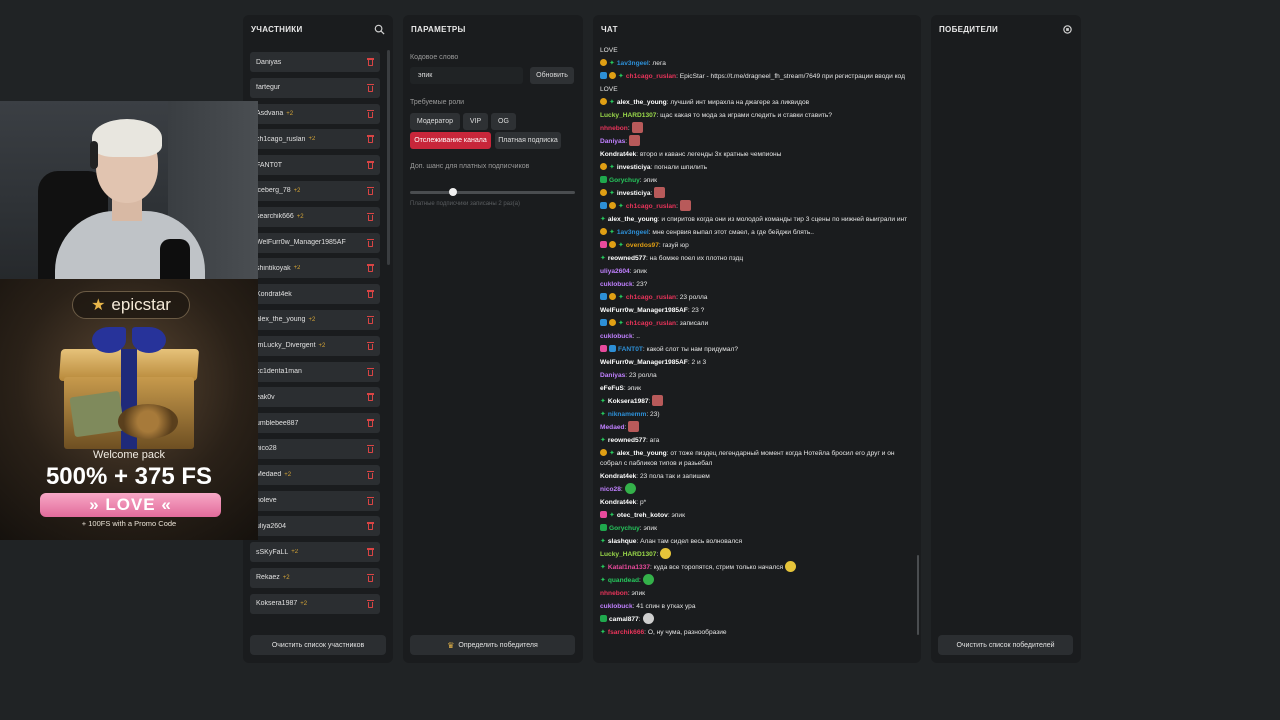 The height and width of the screenshot is (720, 1280). Describe the element at coordinates (630, 349) in the screenshot. I see `chat-username: FANT0T` at that location.